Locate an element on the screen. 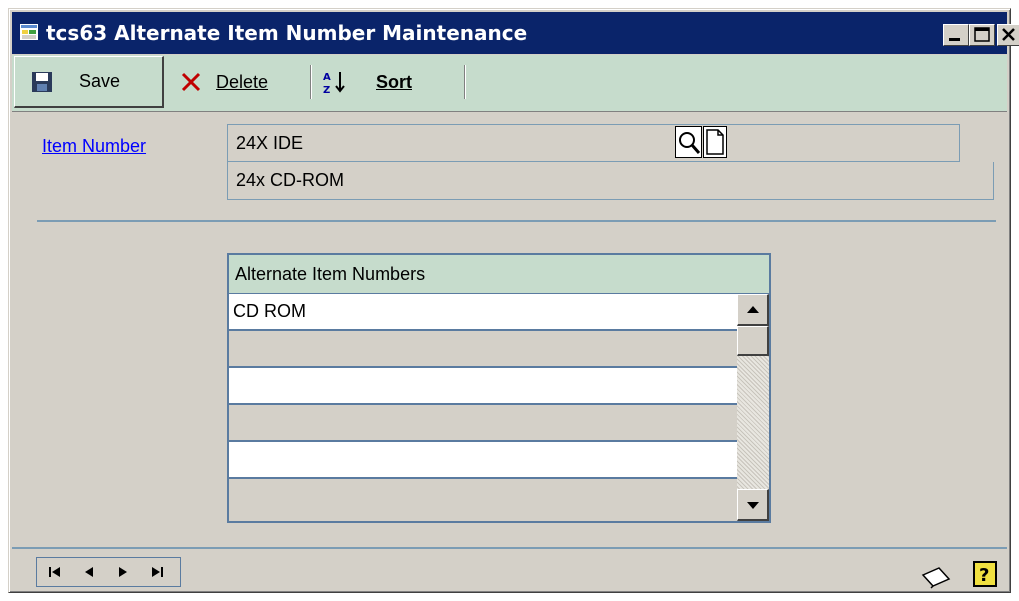  maximize-icon is located at coordinates (982, 34).